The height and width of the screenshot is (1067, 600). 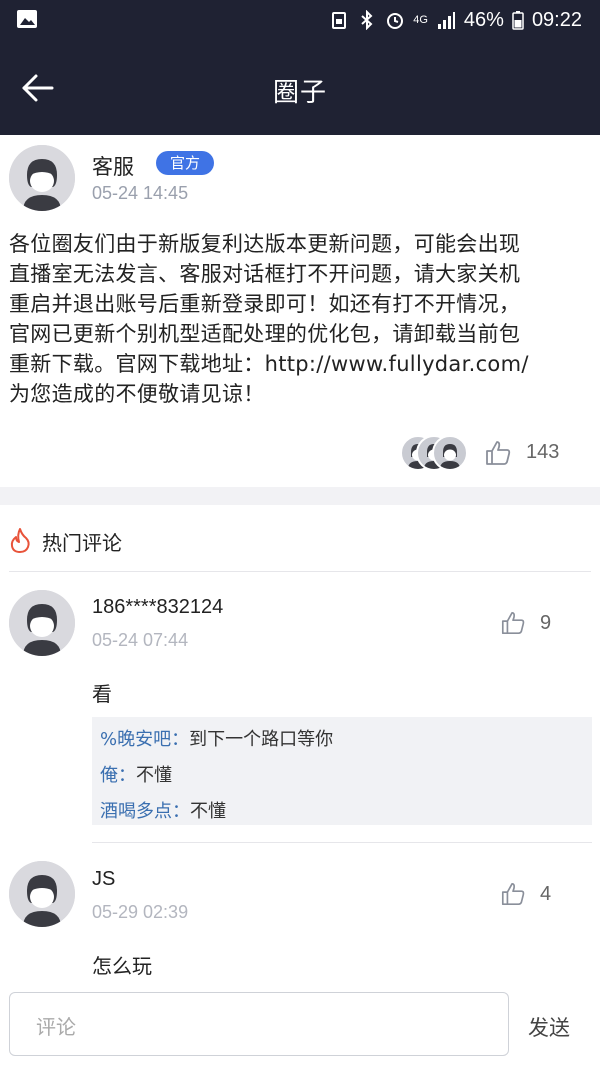 I want to click on comment-bar: 评论 发送, so click(x=300, y=1026).